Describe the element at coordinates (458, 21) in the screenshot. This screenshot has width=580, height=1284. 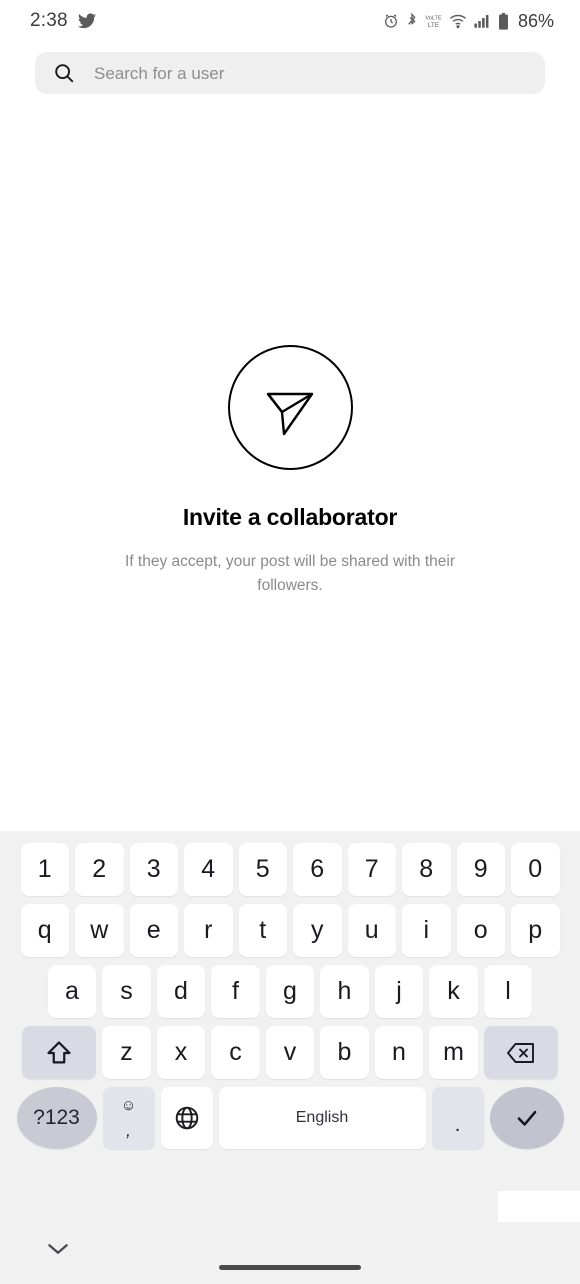
I see `wifi-icon` at that location.